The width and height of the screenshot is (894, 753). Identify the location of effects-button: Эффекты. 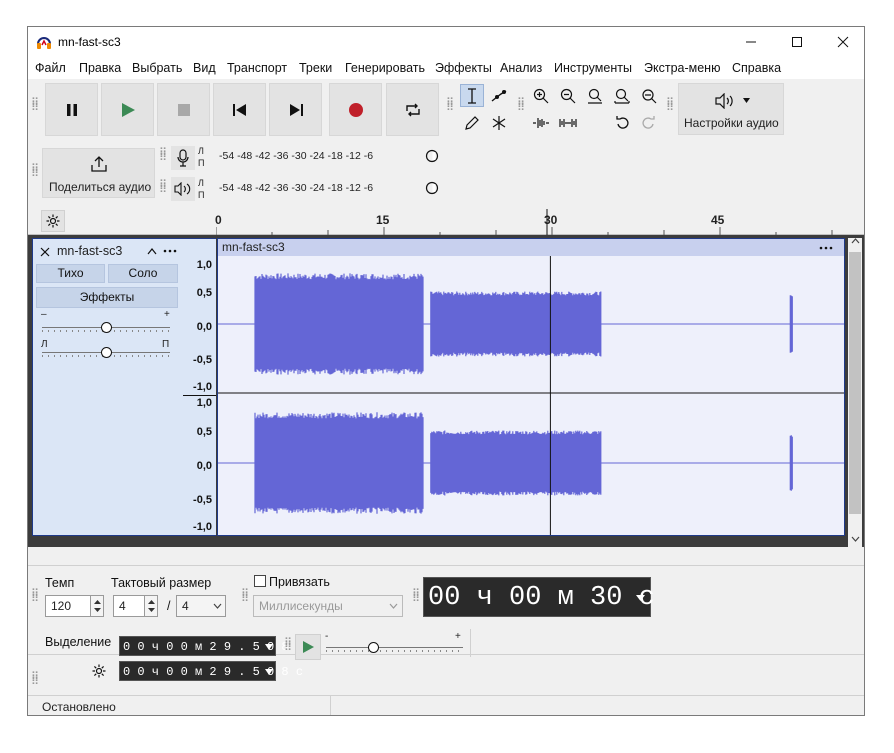
(107, 297).